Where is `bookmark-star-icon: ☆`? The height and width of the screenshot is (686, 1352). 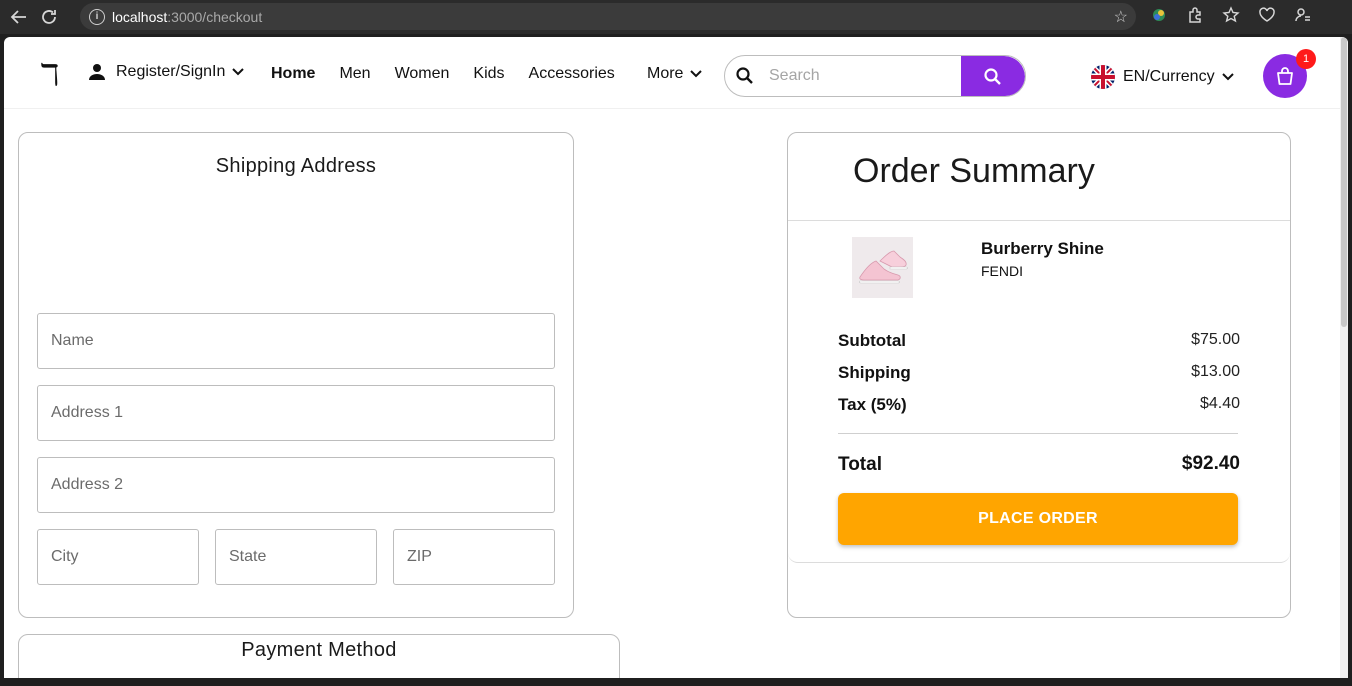
bookmark-star-icon: ☆ is located at coordinates (1121, 17).